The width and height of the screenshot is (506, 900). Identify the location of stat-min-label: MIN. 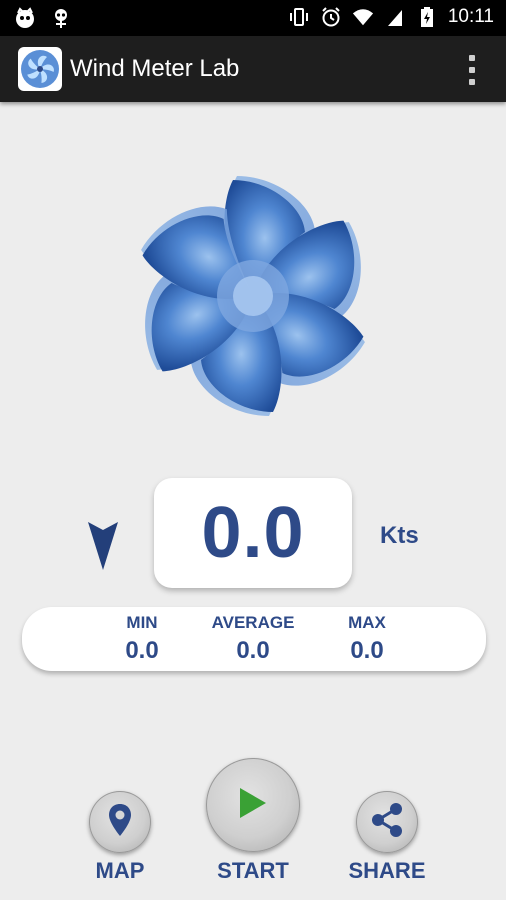
(142, 622).